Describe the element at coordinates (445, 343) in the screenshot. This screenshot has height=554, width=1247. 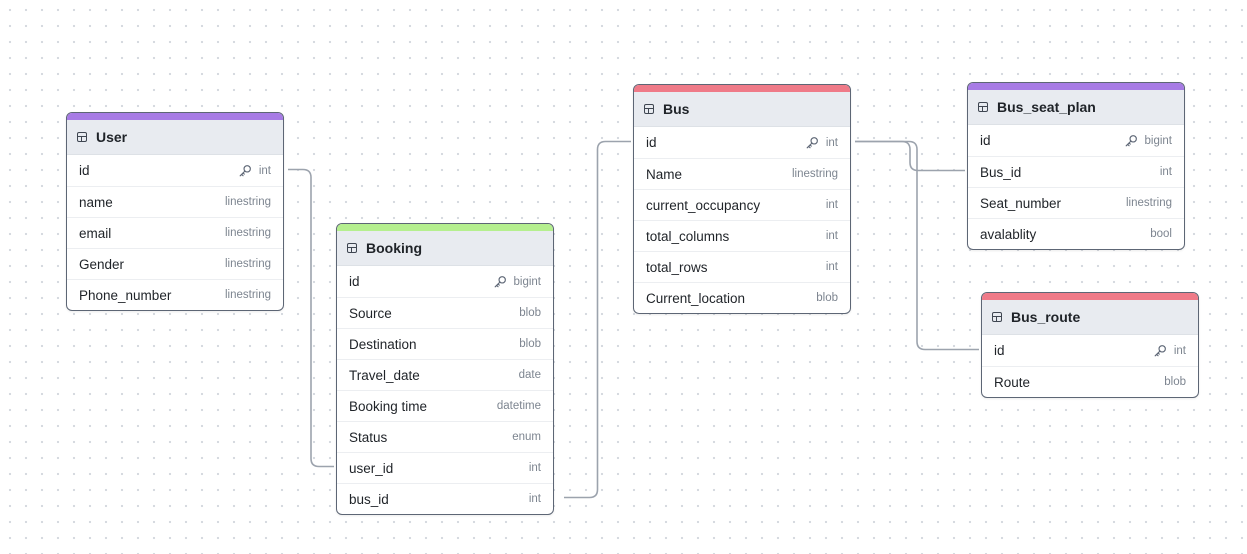
I see `column-row: Destination blob` at that location.